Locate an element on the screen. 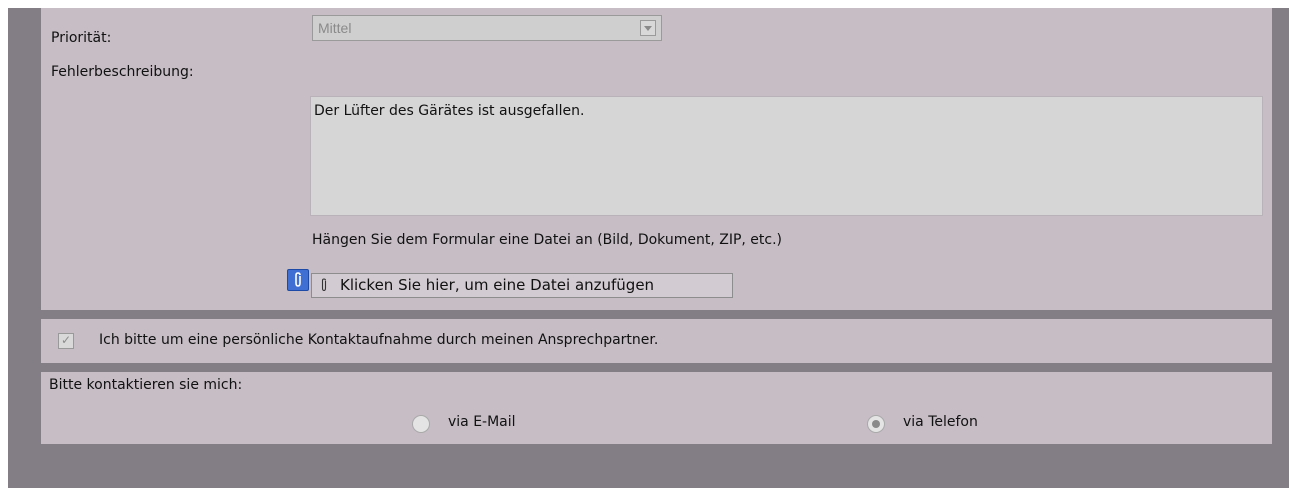  email-radio-label: via E-Mail is located at coordinates (482, 422).